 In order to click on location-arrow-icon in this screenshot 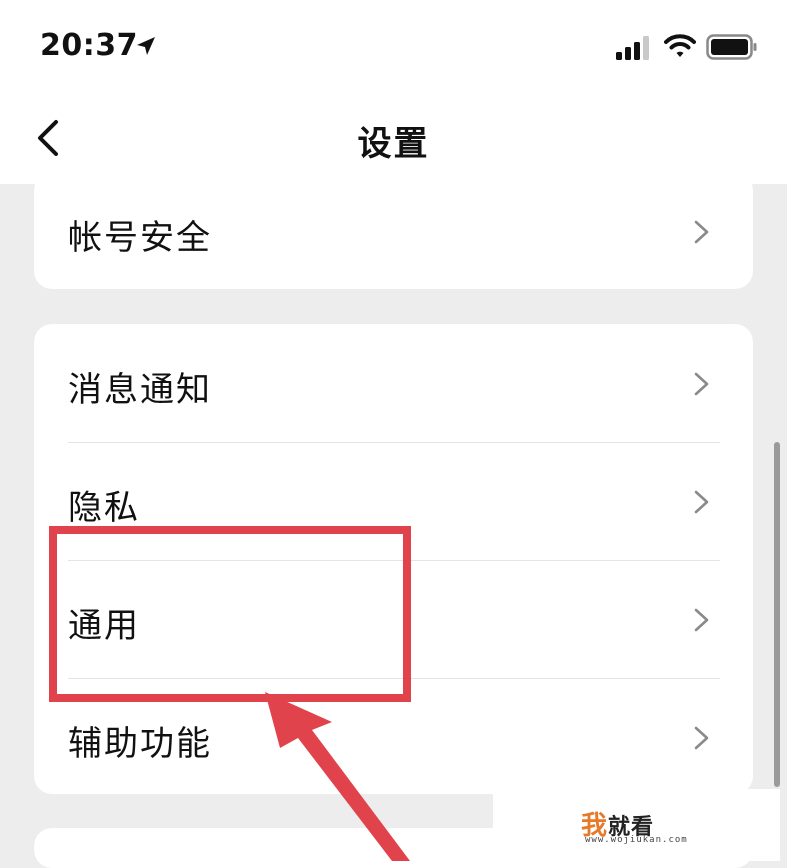, I will do `click(146, 46)`.